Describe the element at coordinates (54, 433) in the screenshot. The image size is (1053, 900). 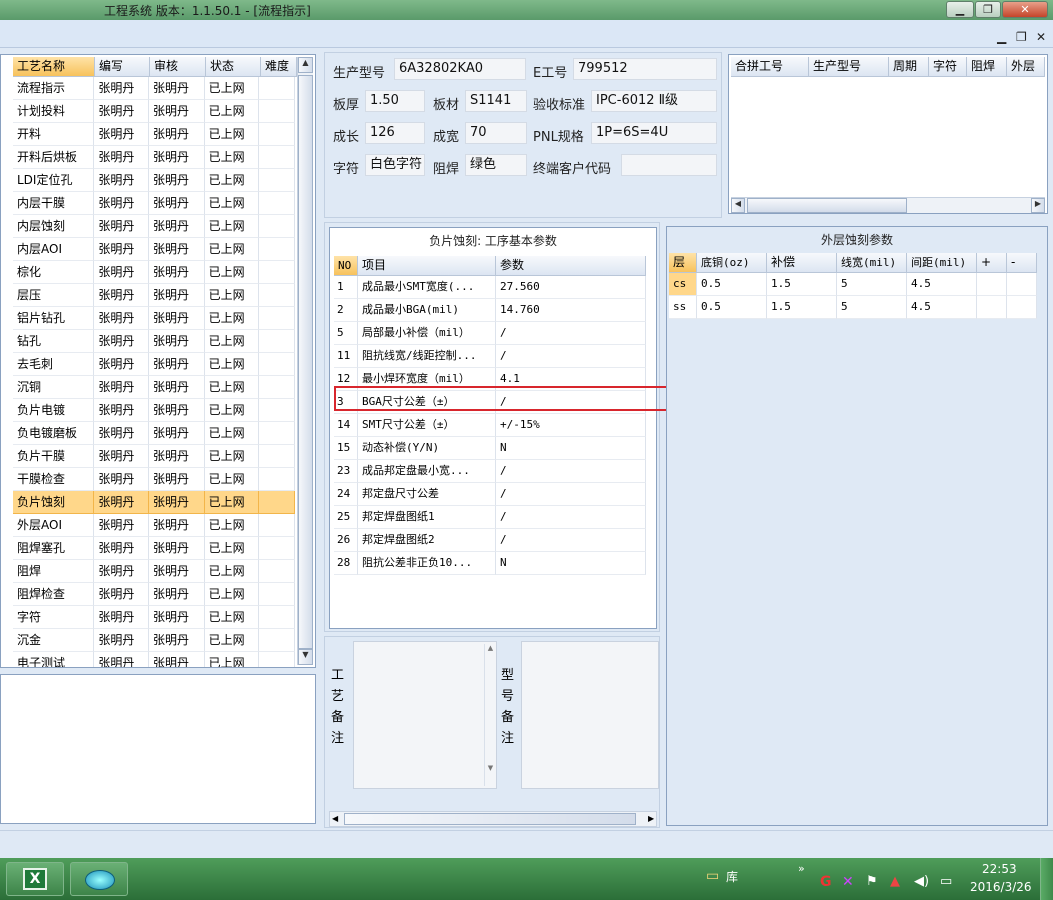
I see `cell-process-name: 负电镀磨板` at that location.